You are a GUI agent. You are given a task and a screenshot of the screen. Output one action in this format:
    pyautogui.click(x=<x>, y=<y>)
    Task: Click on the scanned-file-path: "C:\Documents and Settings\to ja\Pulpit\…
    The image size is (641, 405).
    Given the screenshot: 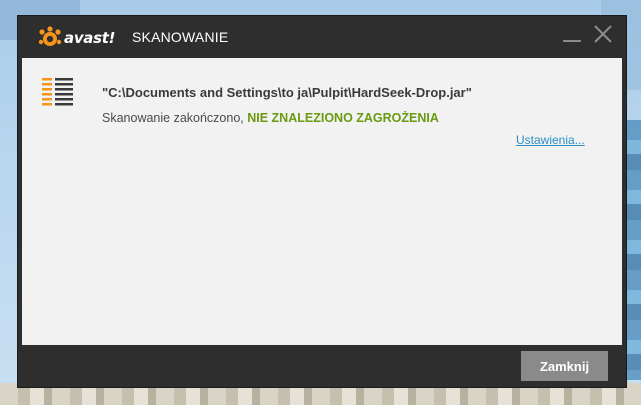 What is the action you would take?
    pyautogui.click(x=287, y=92)
    